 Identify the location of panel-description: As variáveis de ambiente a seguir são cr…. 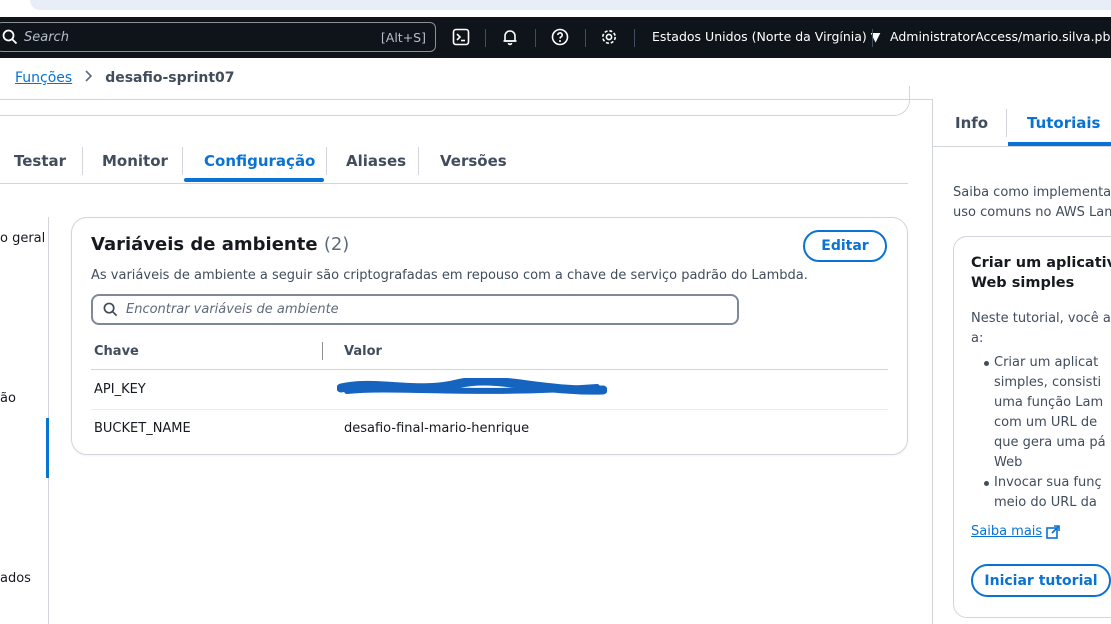
(449, 275).